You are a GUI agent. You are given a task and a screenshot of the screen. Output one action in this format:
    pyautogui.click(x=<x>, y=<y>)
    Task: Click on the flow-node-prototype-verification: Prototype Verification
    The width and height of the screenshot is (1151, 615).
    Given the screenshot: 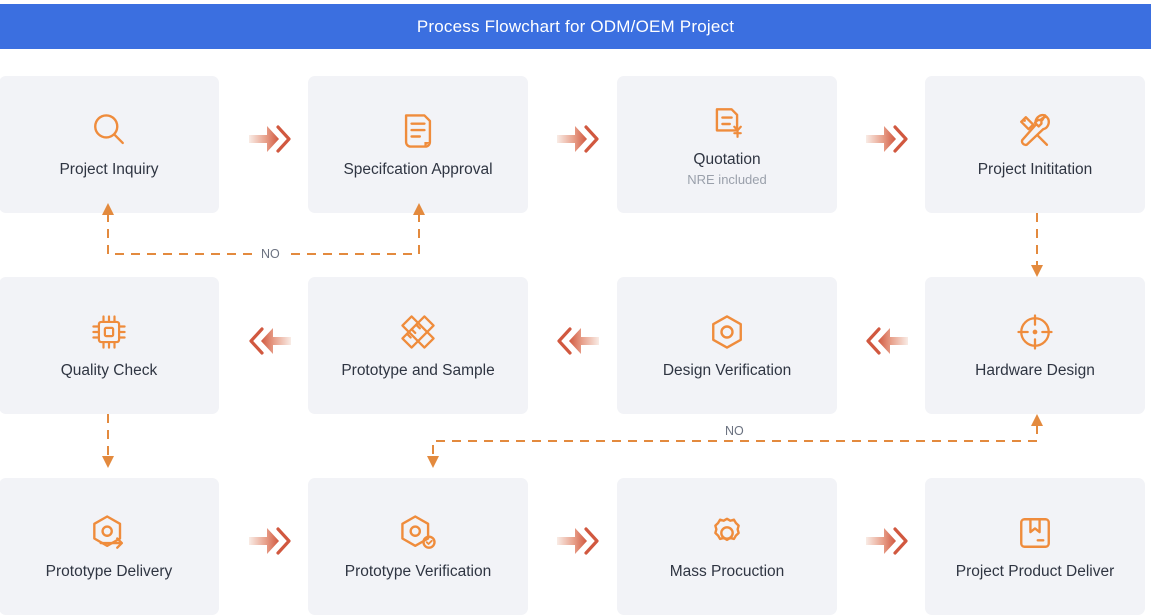 What is the action you would take?
    pyautogui.click(x=418, y=546)
    